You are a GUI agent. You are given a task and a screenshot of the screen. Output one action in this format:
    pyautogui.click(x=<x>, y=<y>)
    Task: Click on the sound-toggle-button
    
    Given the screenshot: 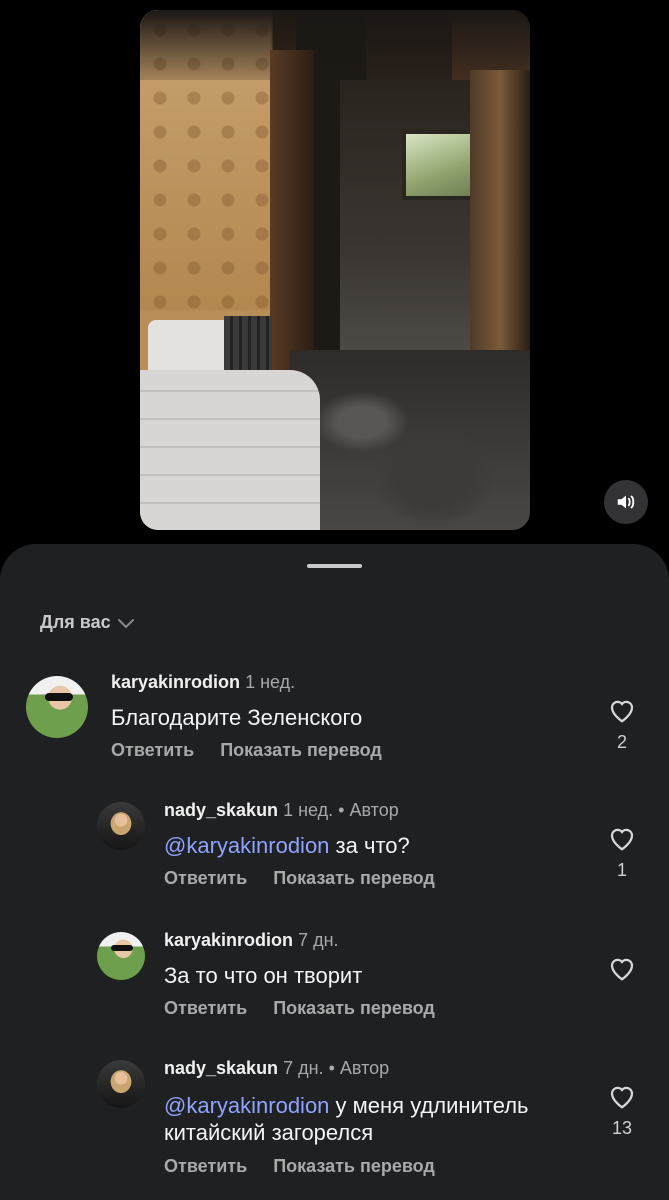 What is the action you would take?
    pyautogui.click(x=626, y=502)
    